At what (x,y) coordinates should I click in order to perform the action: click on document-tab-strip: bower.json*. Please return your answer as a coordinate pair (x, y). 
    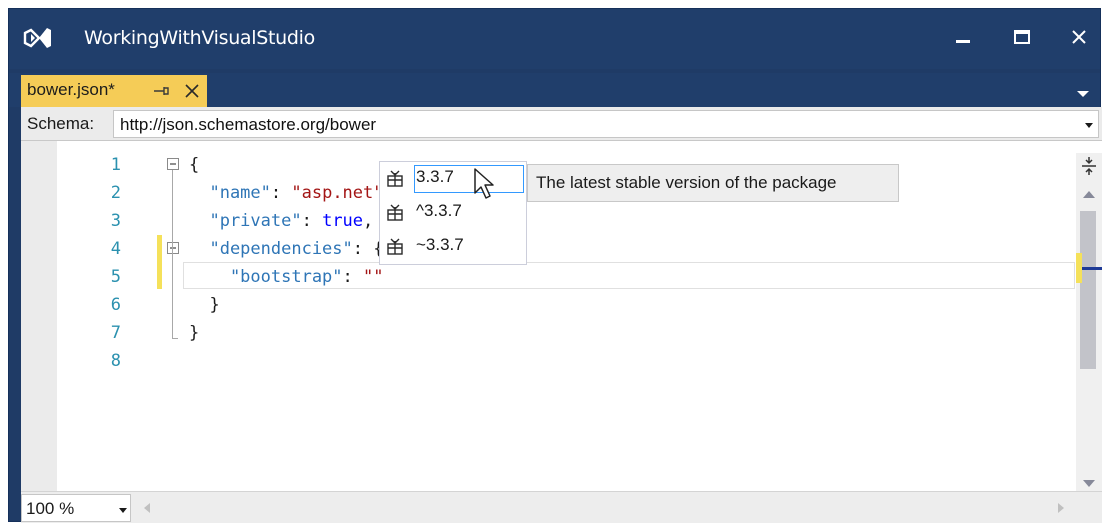
    Looking at the image, I should click on (554, 90).